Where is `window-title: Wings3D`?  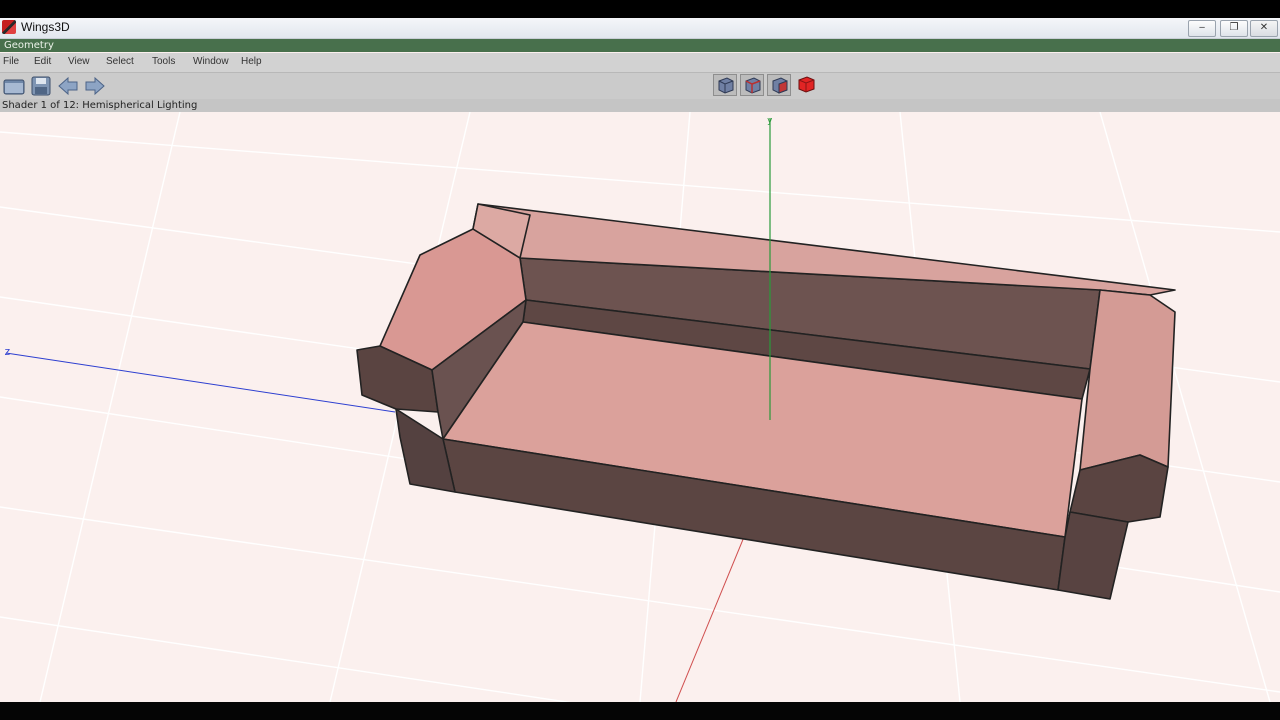 window-title: Wings3D is located at coordinates (45, 27).